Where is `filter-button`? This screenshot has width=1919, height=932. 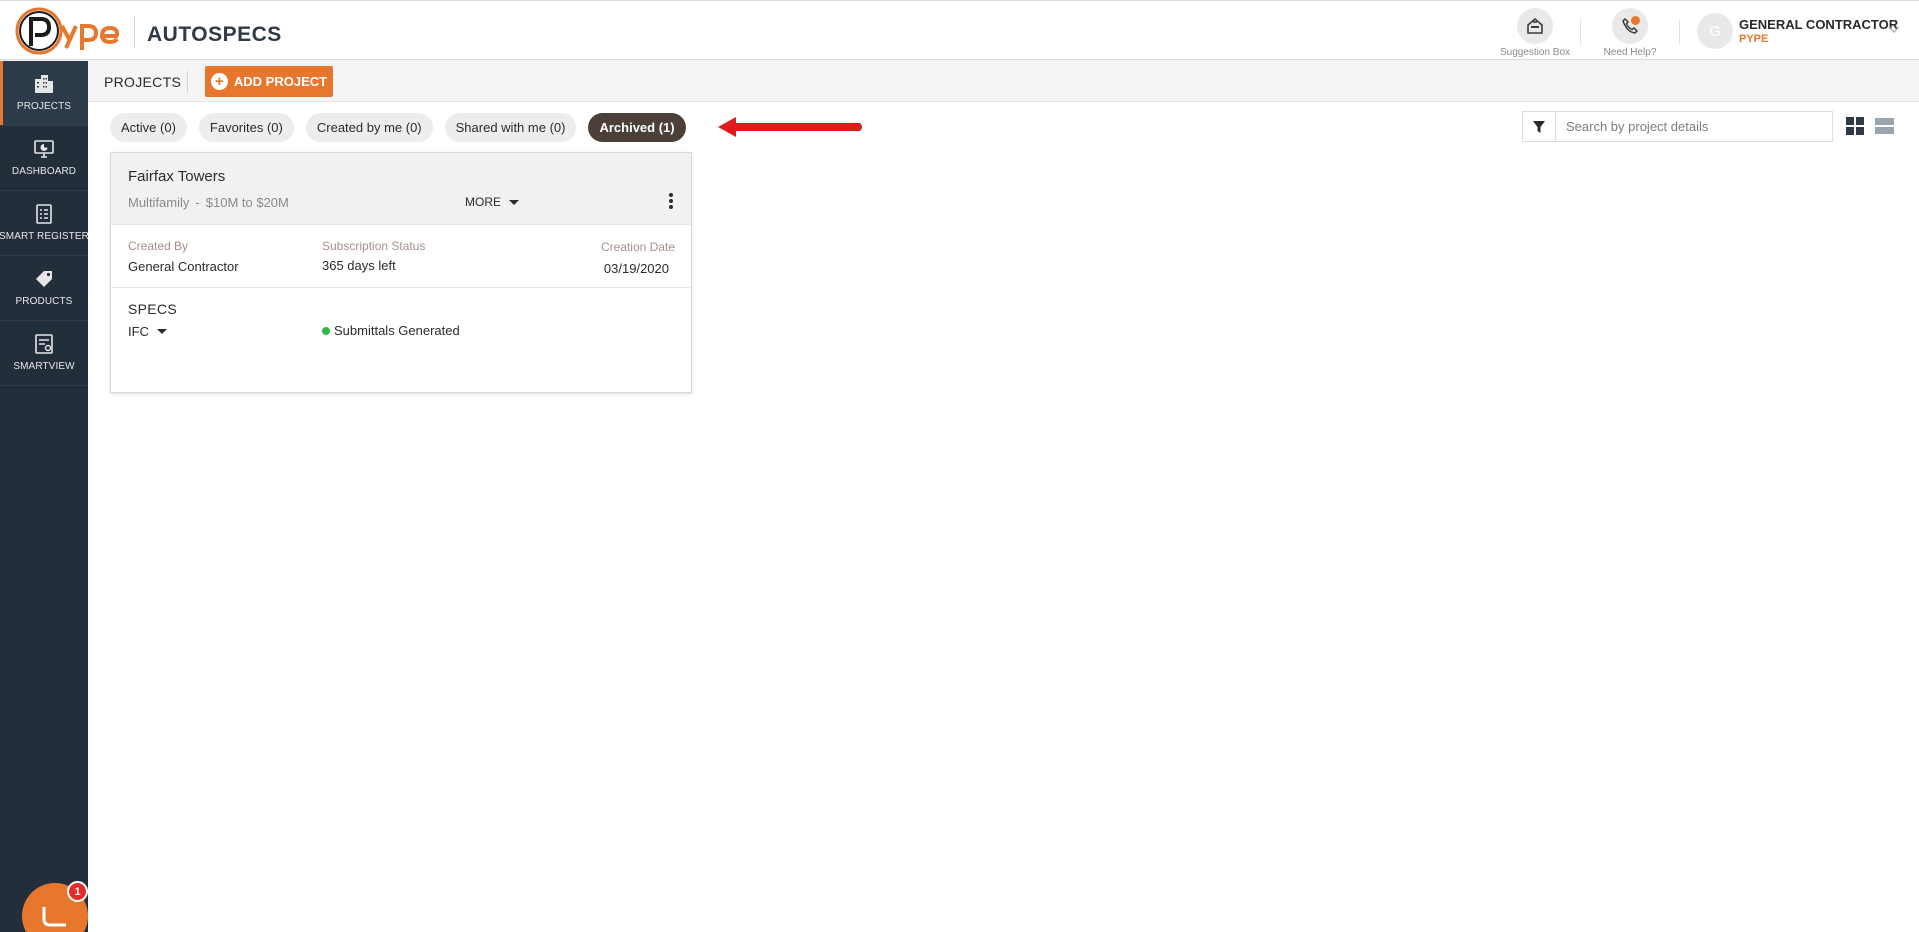
filter-button is located at coordinates (1539, 126).